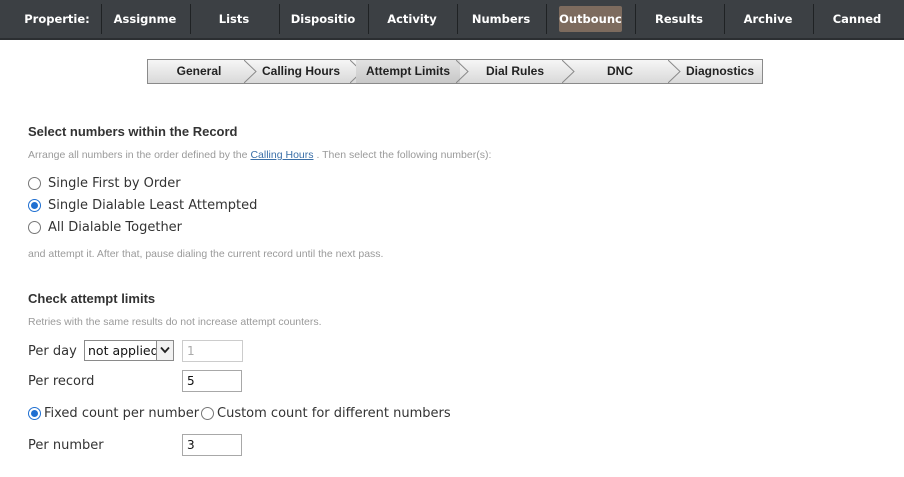  Describe the element at coordinates (52, 351) in the screenshot. I see `per-day-label: Per day` at that location.